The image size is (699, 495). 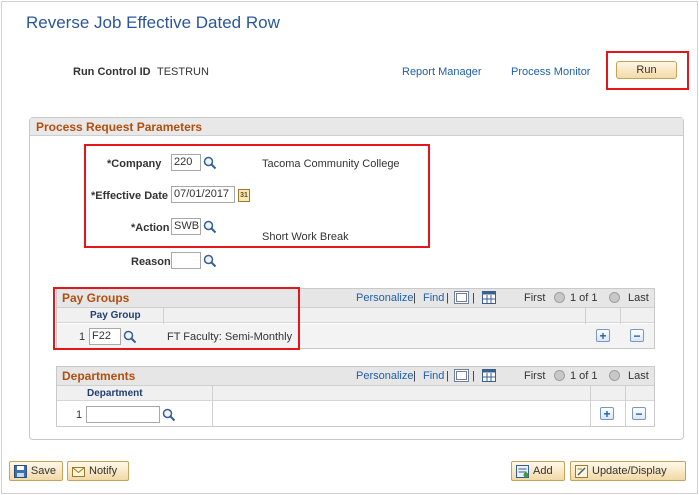 I want to click on pay-groups-title: Pay Groups, so click(x=96, y=298).